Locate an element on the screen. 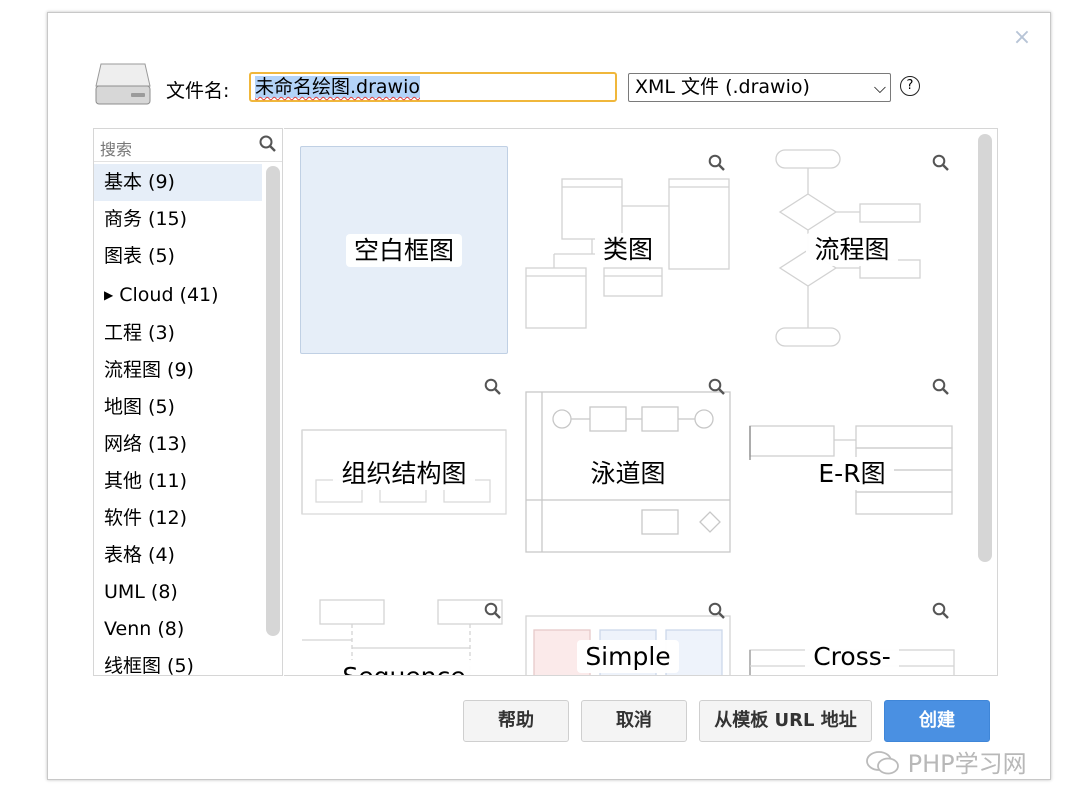 The height and width of the screenshot is (806, 1080). template-label: 空白框图 is located at coordinates (404, 249).